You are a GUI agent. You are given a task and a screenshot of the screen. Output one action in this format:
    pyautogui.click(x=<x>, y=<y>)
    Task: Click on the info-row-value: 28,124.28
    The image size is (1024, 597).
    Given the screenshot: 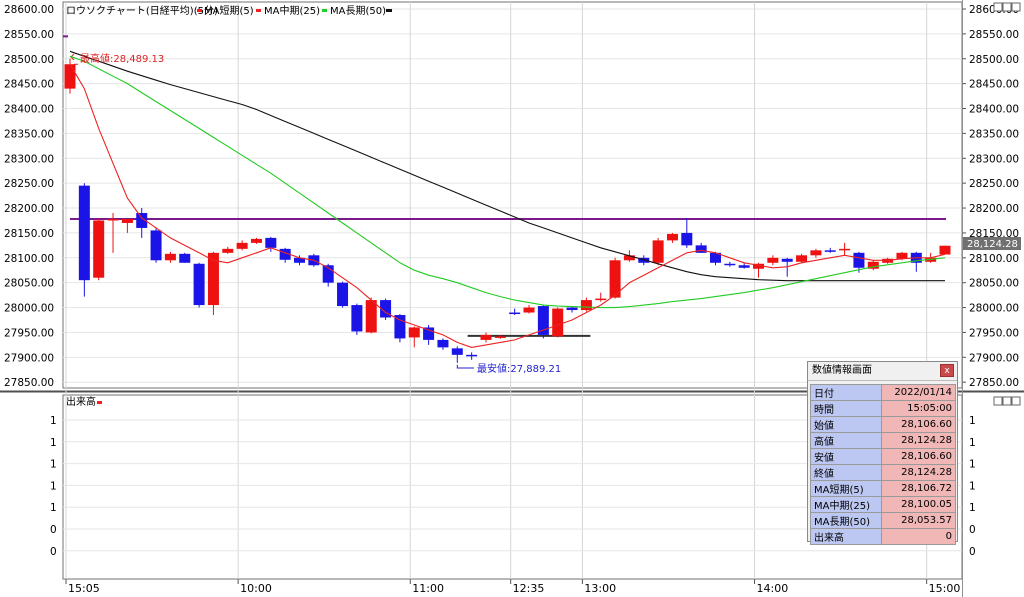 What is the action you would take?
    pyautogui.click(x=918, y=440)
    